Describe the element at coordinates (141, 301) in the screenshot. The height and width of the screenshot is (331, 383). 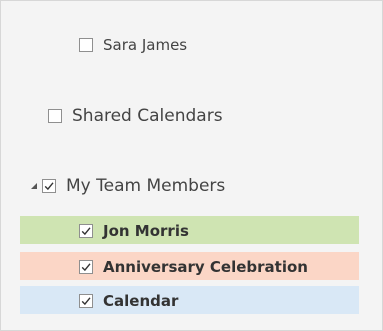
I see `calendar-label: Calendar` at that location.